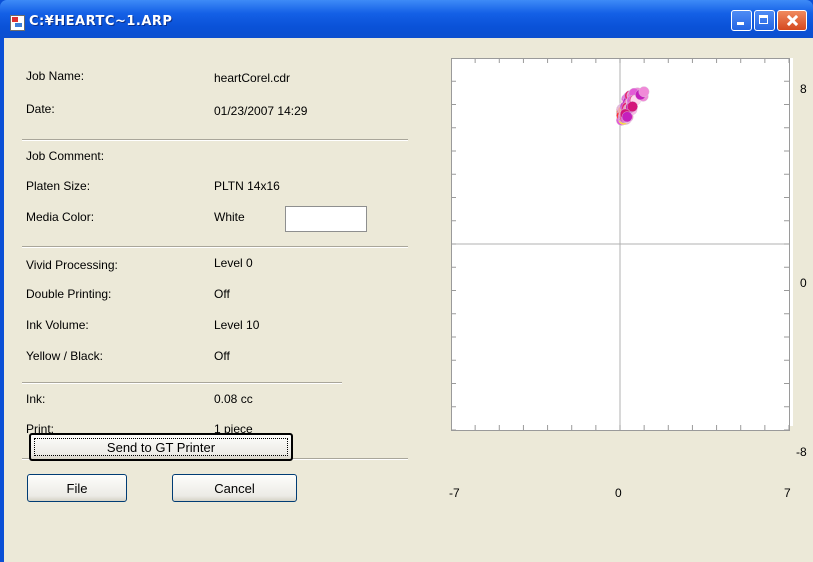 The image size is (813, 562). I want to click on job-comment-label: Job Comment:, so click(65, 156).